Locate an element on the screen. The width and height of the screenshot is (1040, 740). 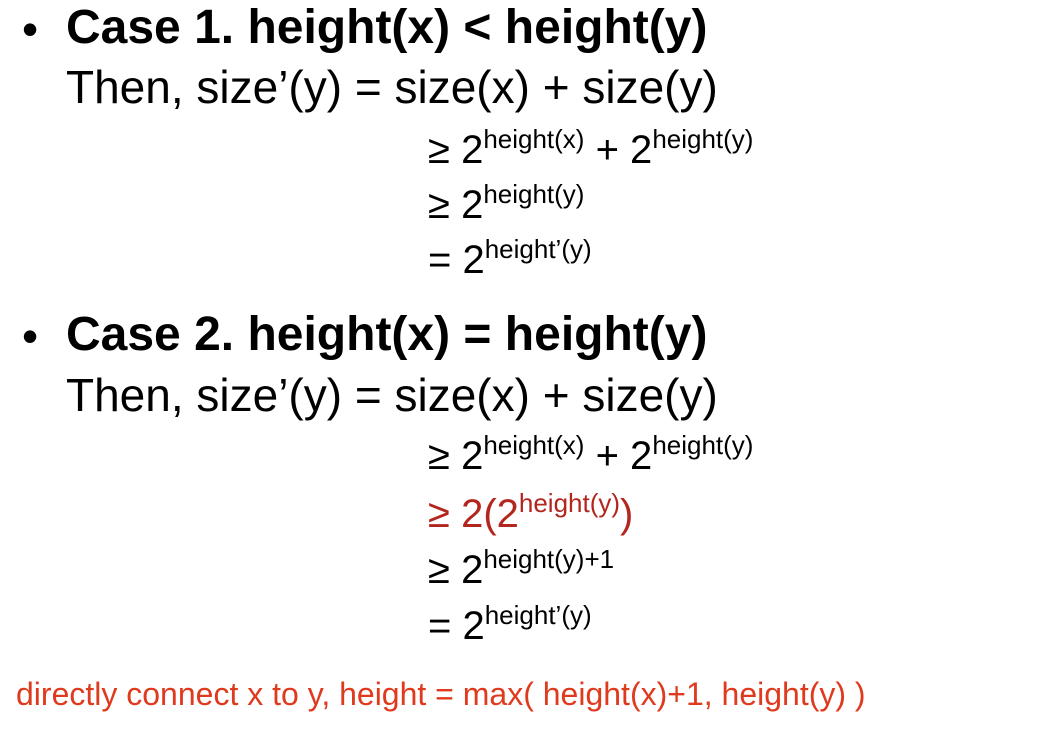
case1-then-line: Then, size’(y) = size(x) + size(y) is located at coordinates (392, 87).